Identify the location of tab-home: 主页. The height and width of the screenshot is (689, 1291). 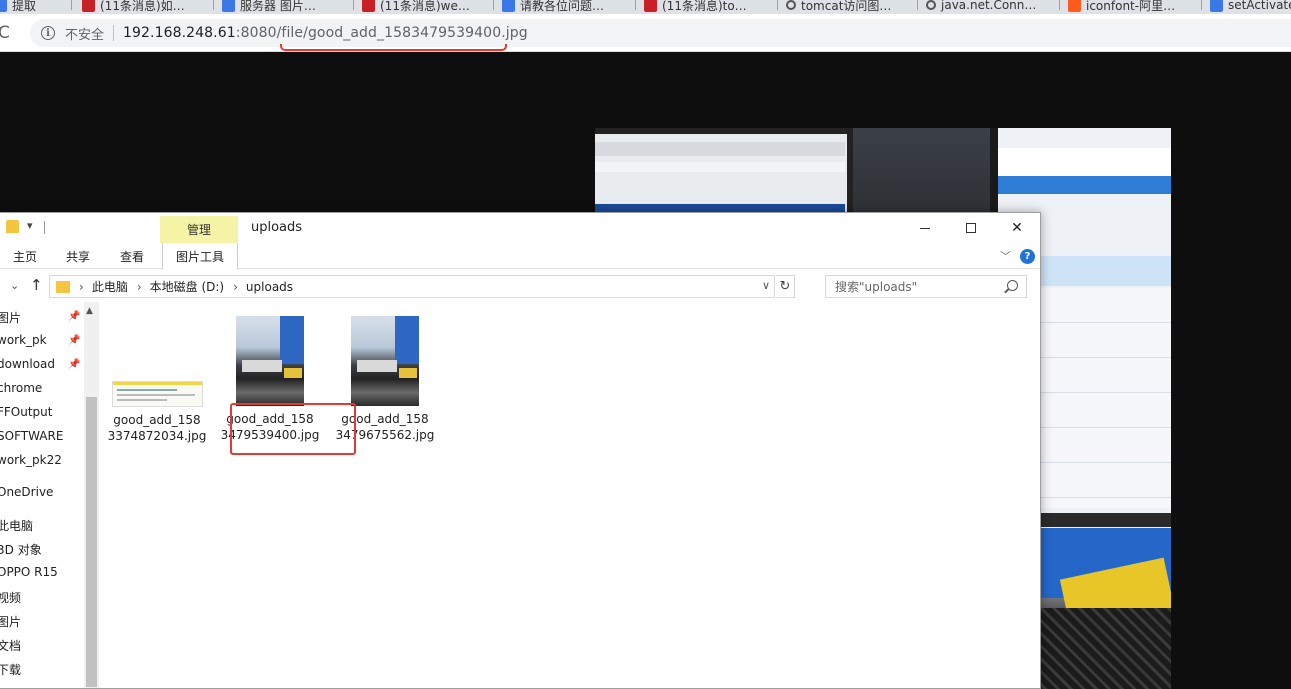
(25, 256).